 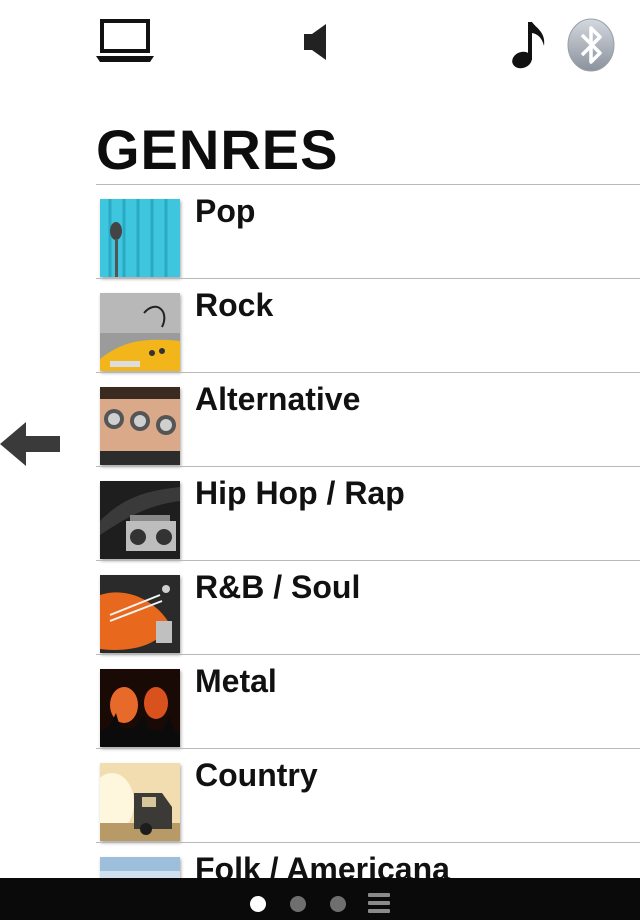 What do you see at coordinates (140, 867) in the screenshot?
I see `sky-thumbnail` at bounding box center [140, 867].